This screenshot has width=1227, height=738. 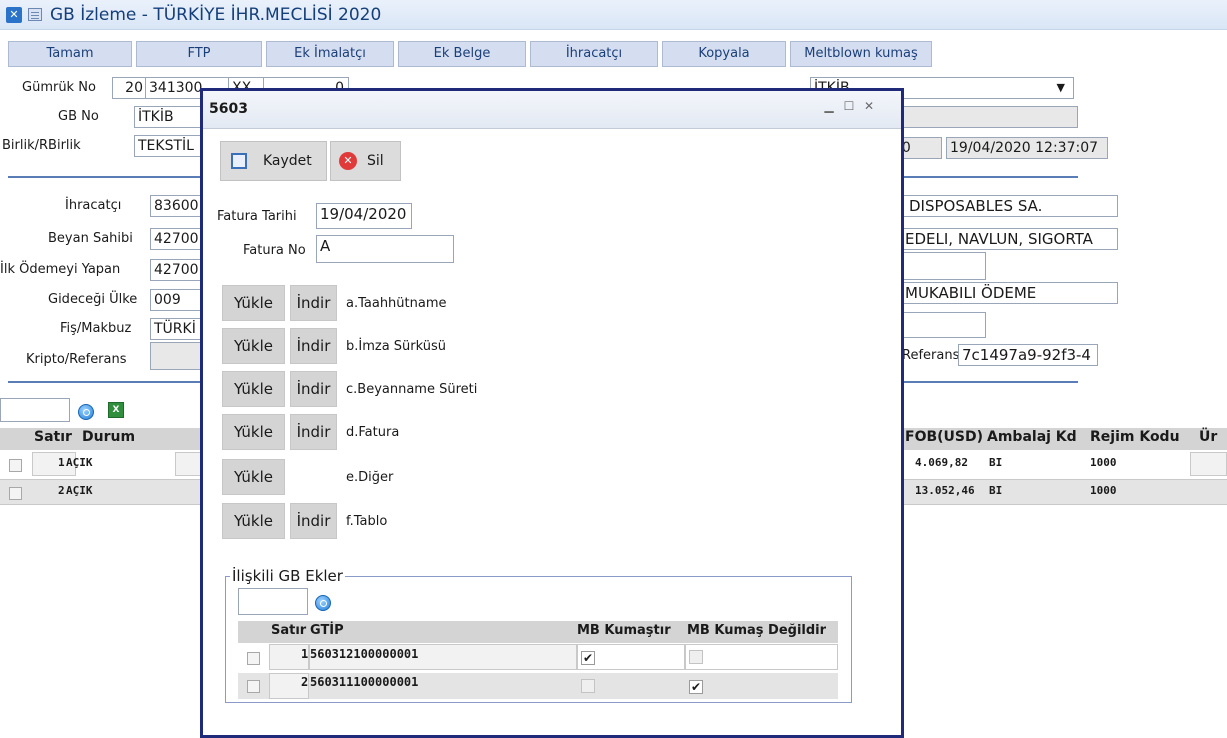 I want to click on delete-label: Sil, so click(x=375, y=161).